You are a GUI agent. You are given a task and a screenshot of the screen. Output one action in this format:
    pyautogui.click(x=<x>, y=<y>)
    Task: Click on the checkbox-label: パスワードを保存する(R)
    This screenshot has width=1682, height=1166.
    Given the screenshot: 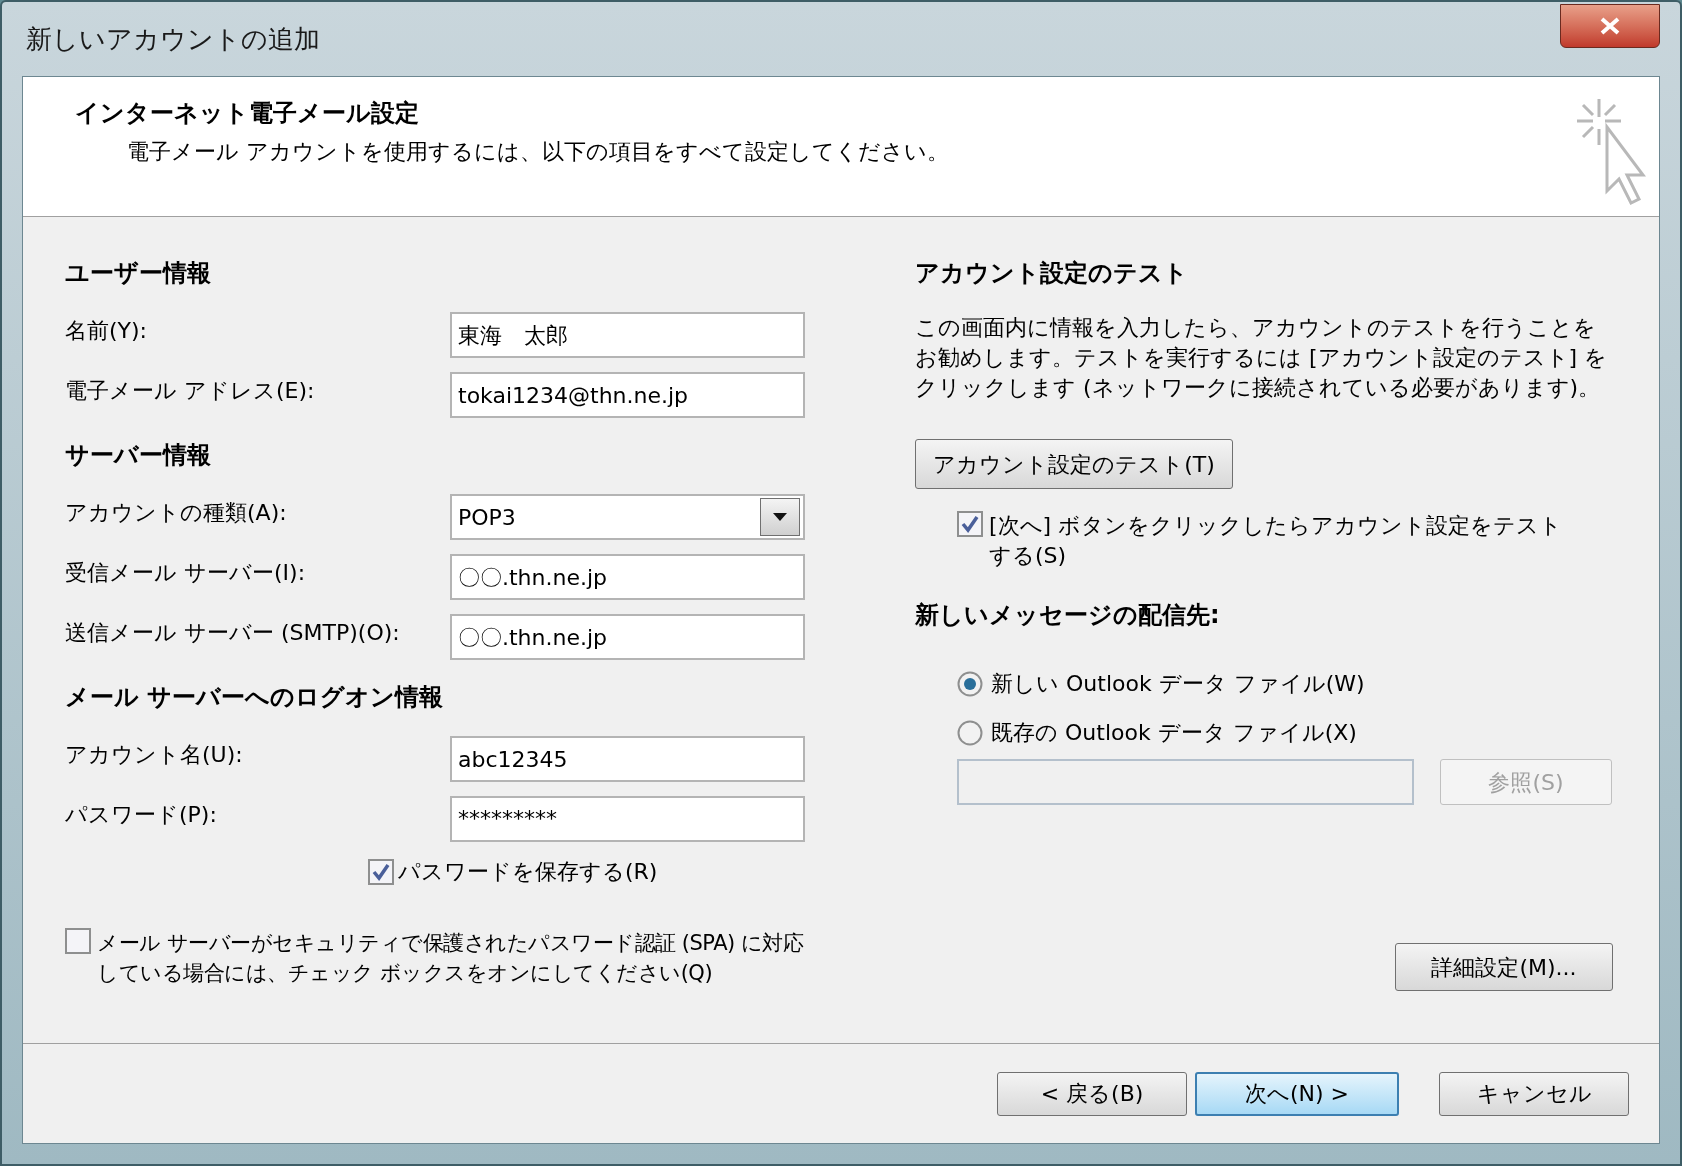 What is the action you would take?
    pyautogui.click(x=528, y=872)
    